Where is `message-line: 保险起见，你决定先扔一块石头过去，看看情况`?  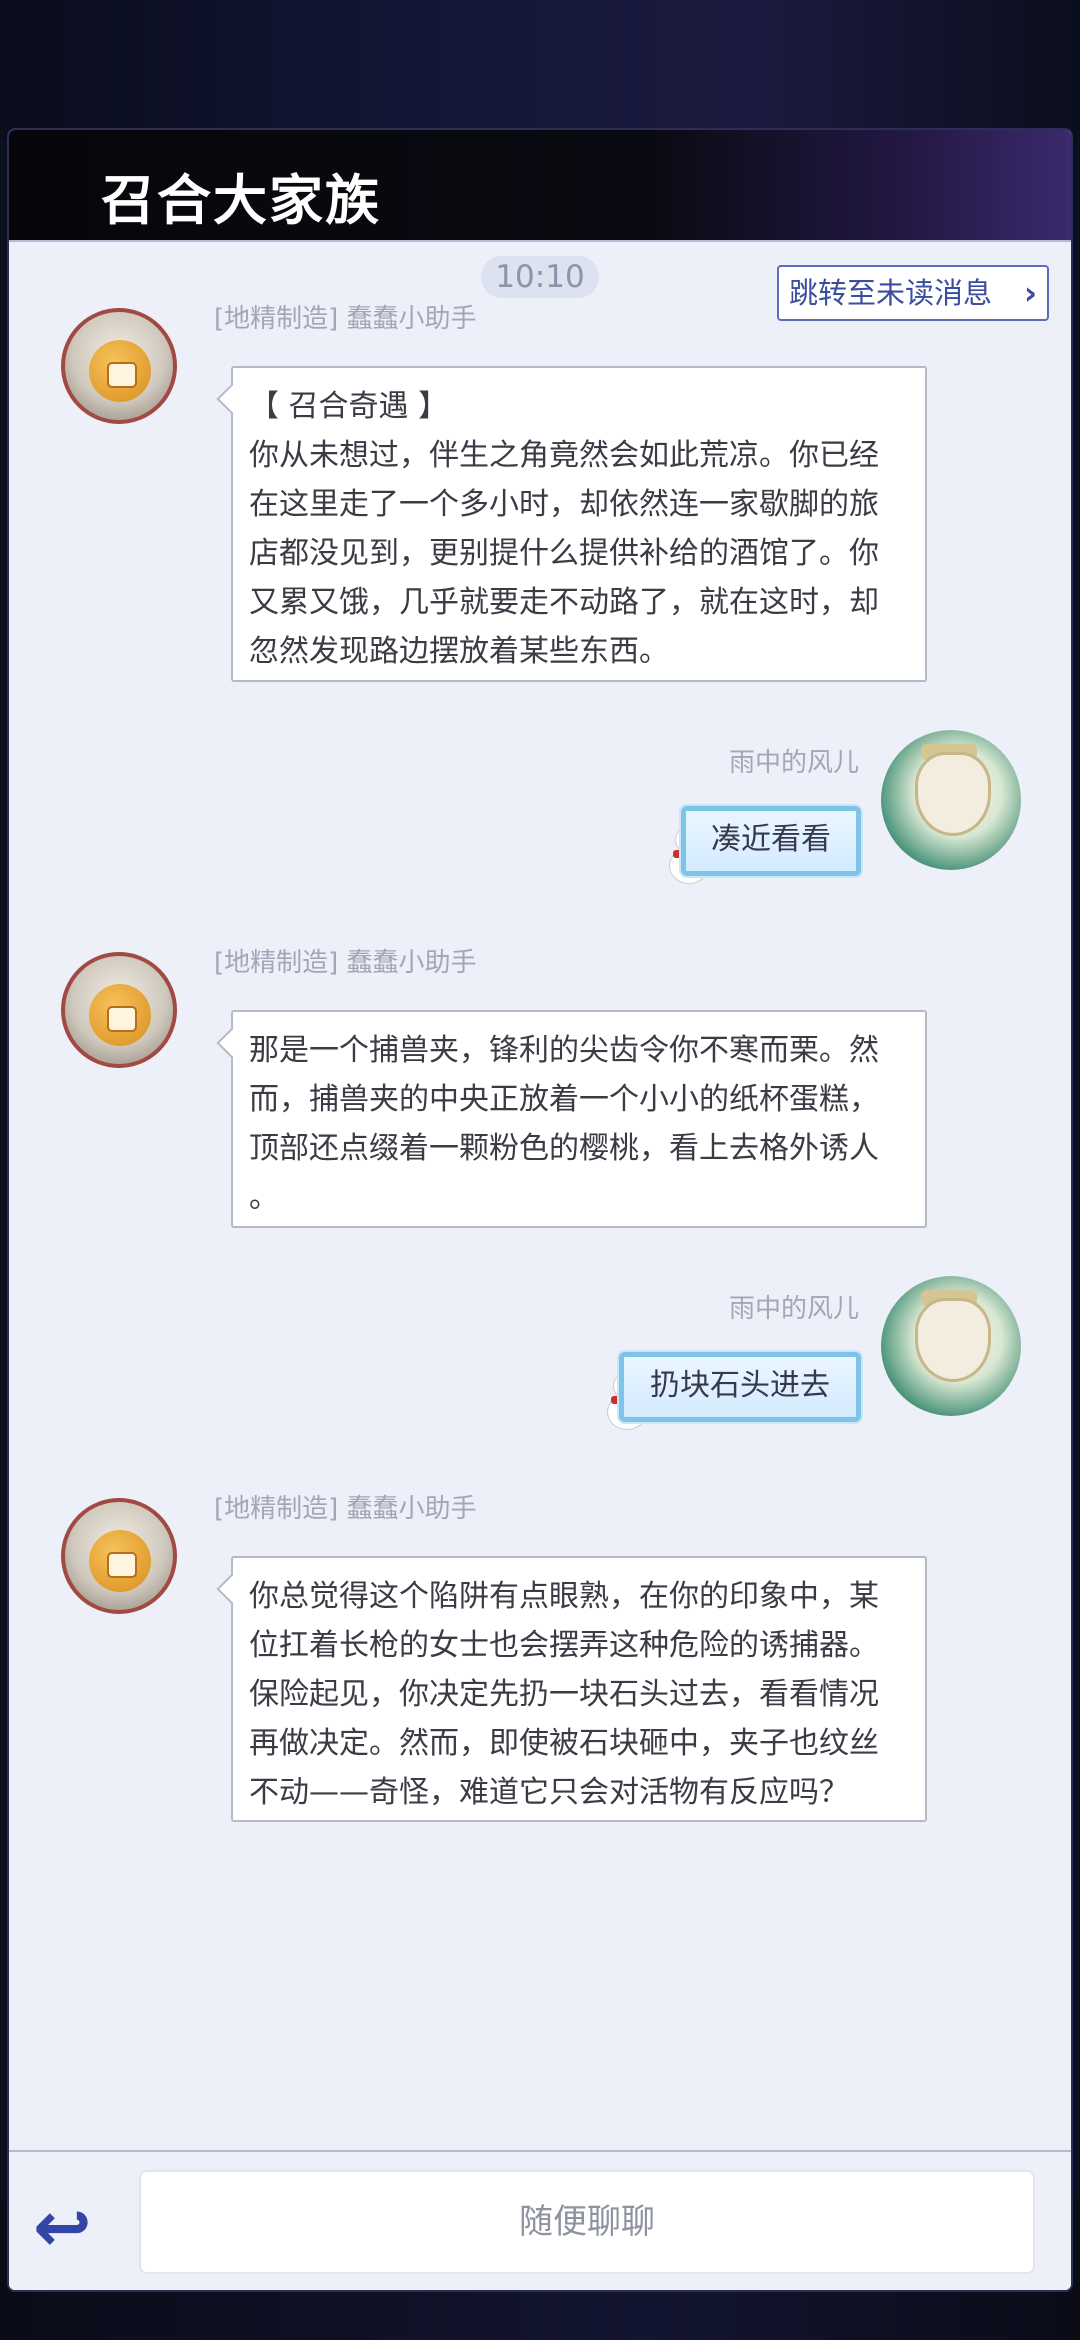
message-line: 保险起见，你决定先扔一块石头过去，看看情况 is located at coordinates (564, 1694).